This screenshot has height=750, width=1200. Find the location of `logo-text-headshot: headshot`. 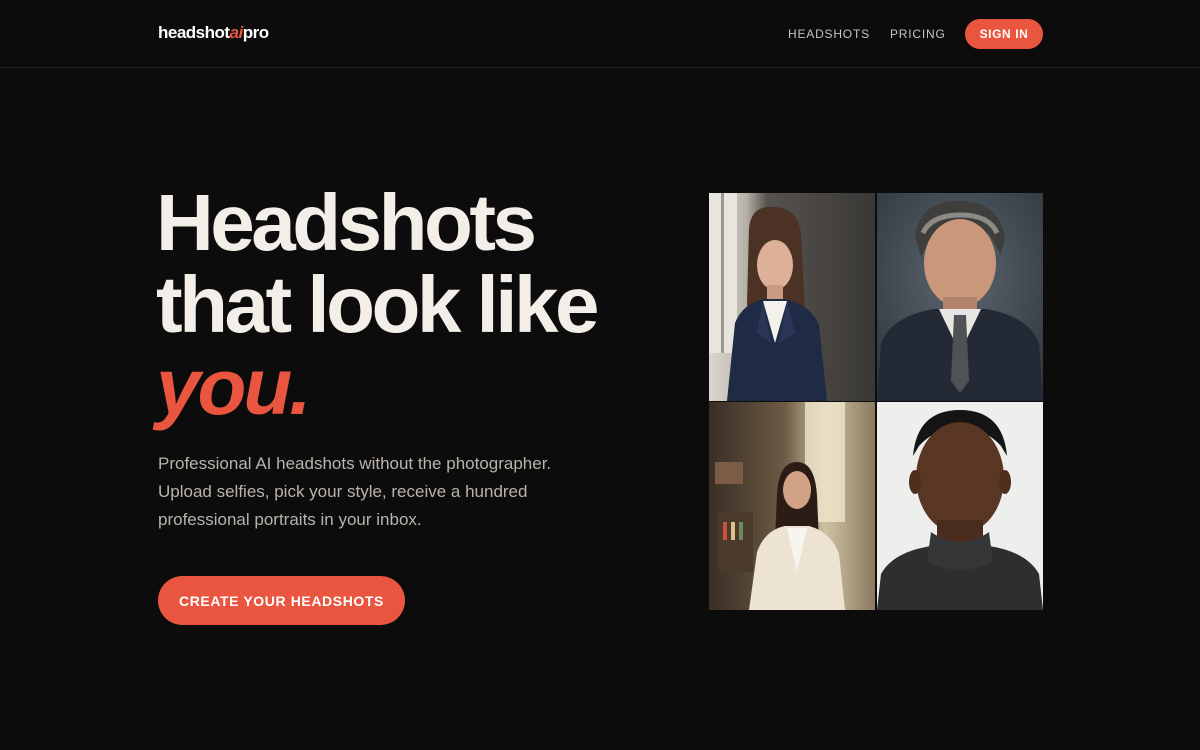

logo-text-headshot: headshot is located at coordinates (194, 32).